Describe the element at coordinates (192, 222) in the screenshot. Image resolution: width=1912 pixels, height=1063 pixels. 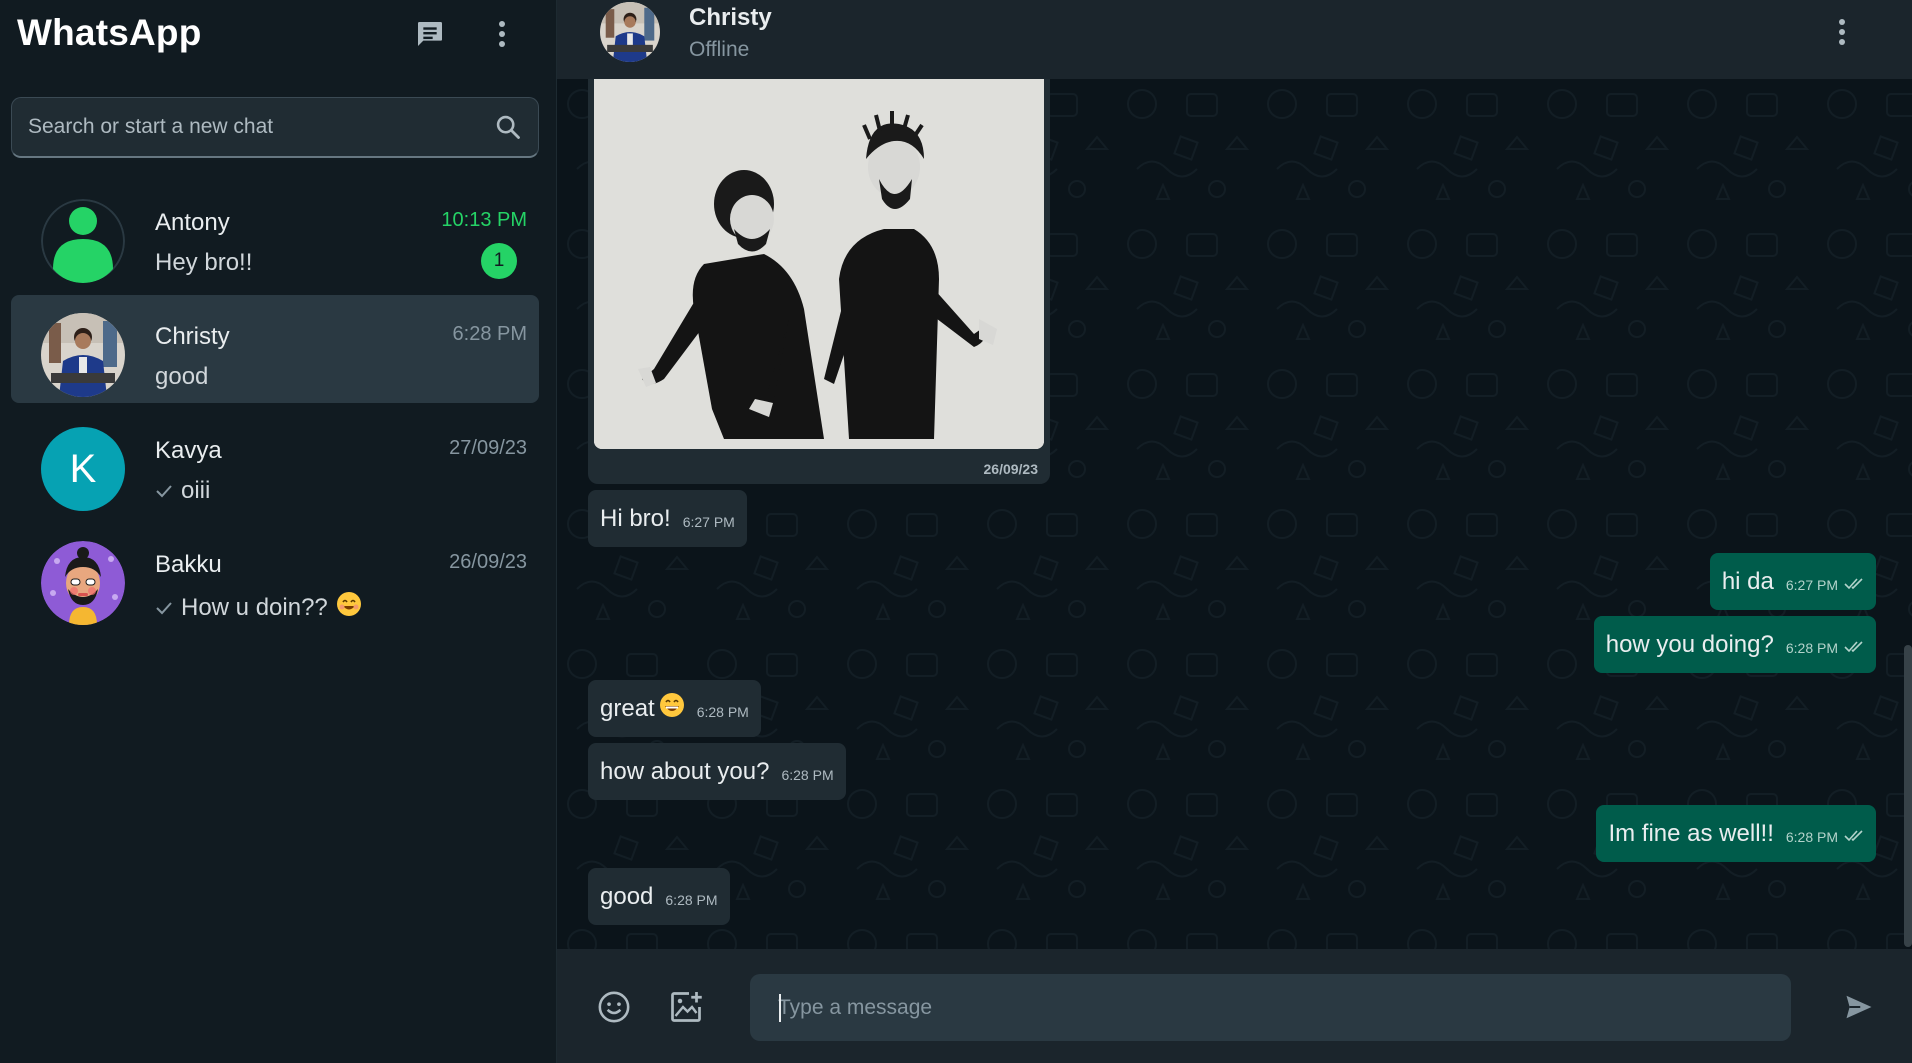
I see `chat-name: Antony` at that location.